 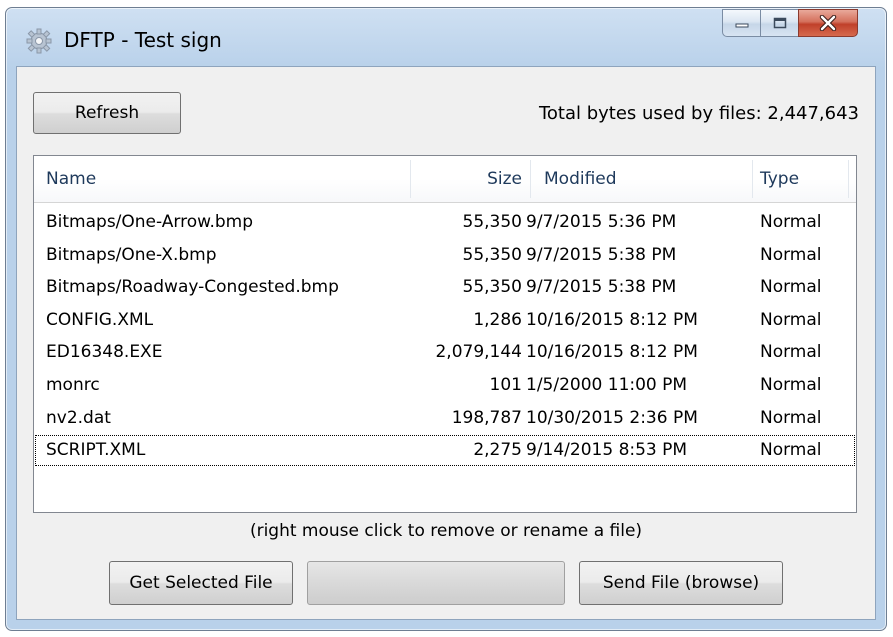 I want to click on file-modified: 10/30/2015 2:36 PM, so click(x=612, y=417).